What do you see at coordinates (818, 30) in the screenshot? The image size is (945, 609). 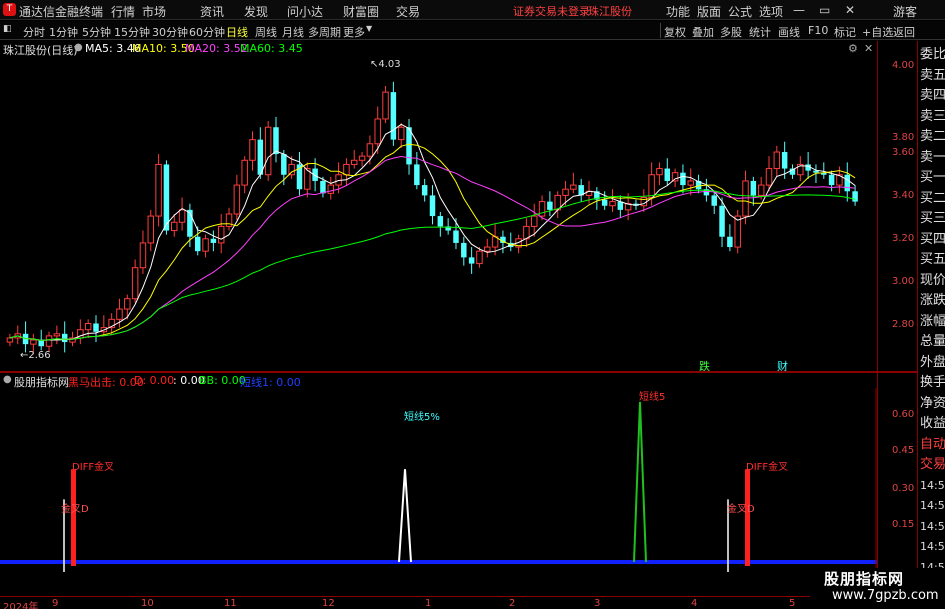 I see `f10-button: F10` at bounding box center [818, 30].